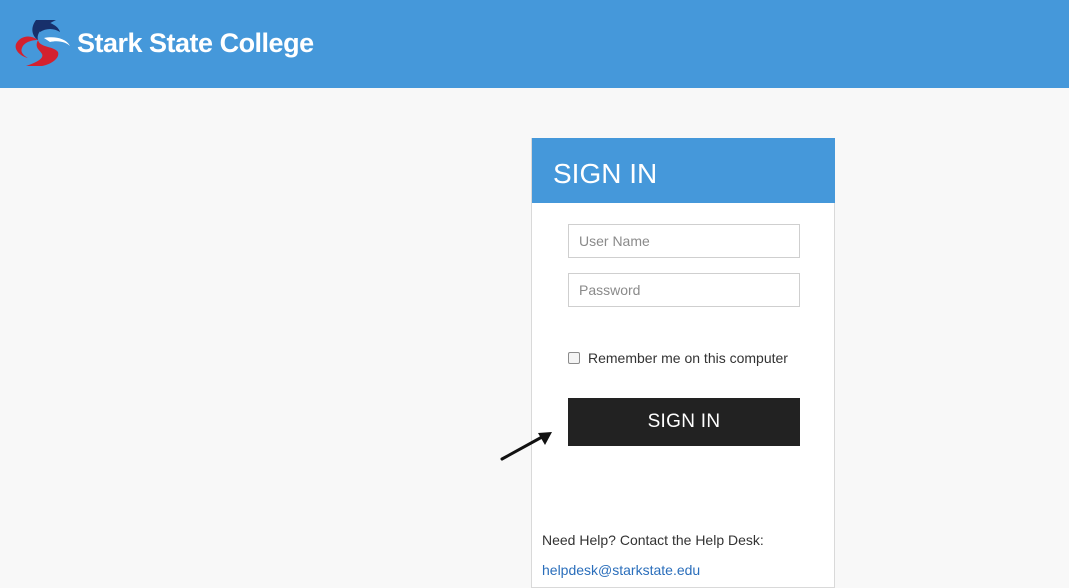 The image size is (1069, 588). I want to click on brand-name: Stark State College, so click(195, 43).